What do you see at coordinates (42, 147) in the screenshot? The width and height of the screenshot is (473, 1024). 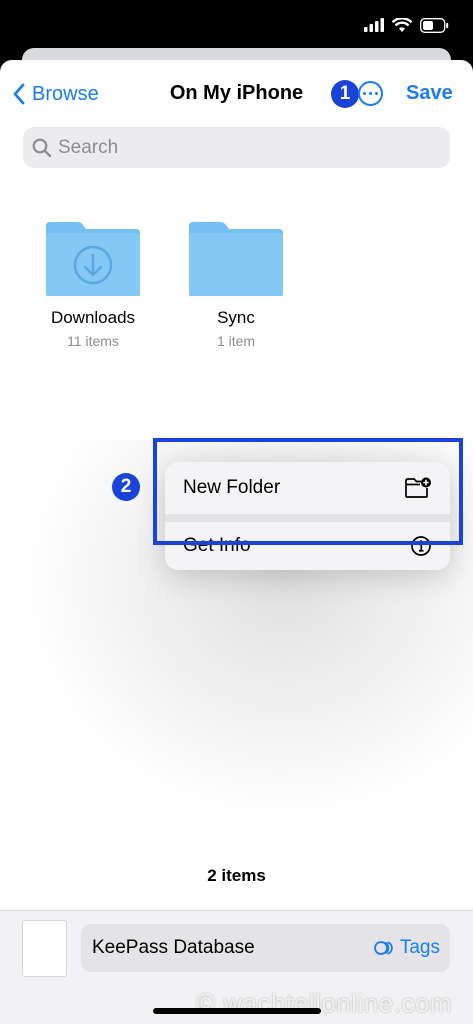 I see `search-icon` at bounding box center [42, 147].